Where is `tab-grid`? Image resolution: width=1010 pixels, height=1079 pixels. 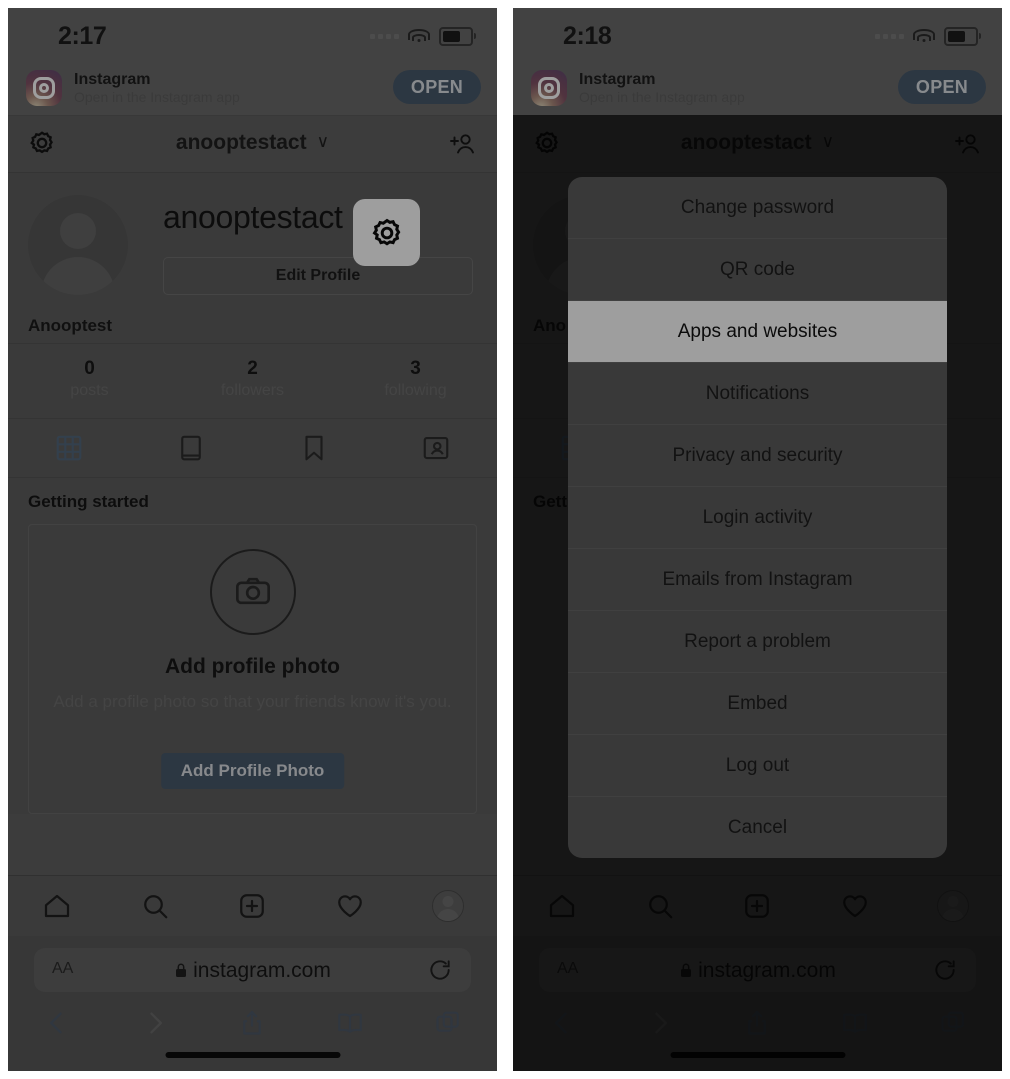 tab-grid is located at coordinates (69, 448).